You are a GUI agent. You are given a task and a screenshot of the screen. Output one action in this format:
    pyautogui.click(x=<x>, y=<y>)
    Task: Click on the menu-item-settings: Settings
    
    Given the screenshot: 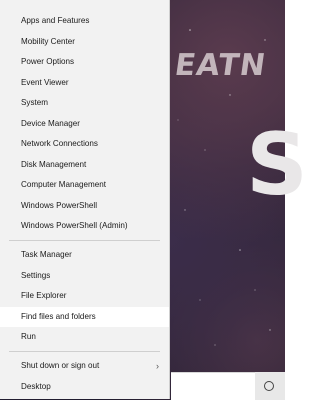 What is the action you would take?
    pyautogui.click(x=84, y=276)
    